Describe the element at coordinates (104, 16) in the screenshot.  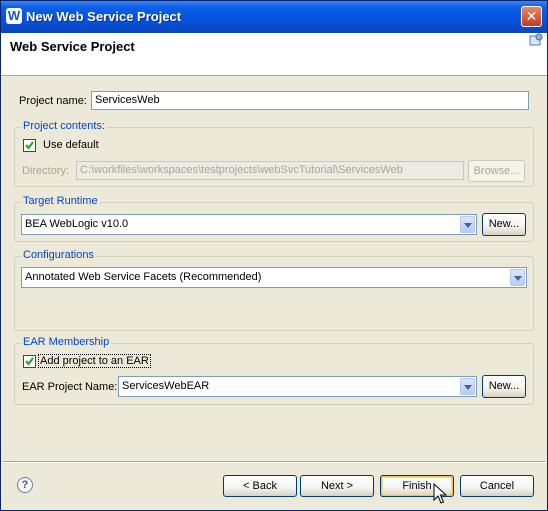
I see `window-title: New Web Service Project` at that location.